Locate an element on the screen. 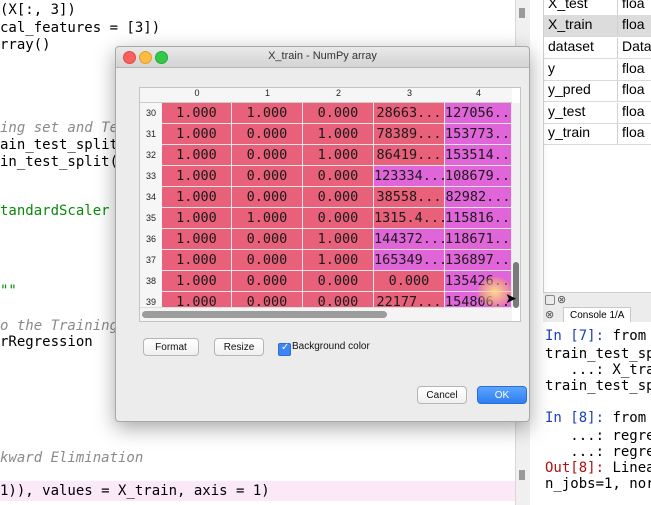 The height and width of the screenshot is (505, 651). variable-name: dataset is located at coordinates (571, 46).